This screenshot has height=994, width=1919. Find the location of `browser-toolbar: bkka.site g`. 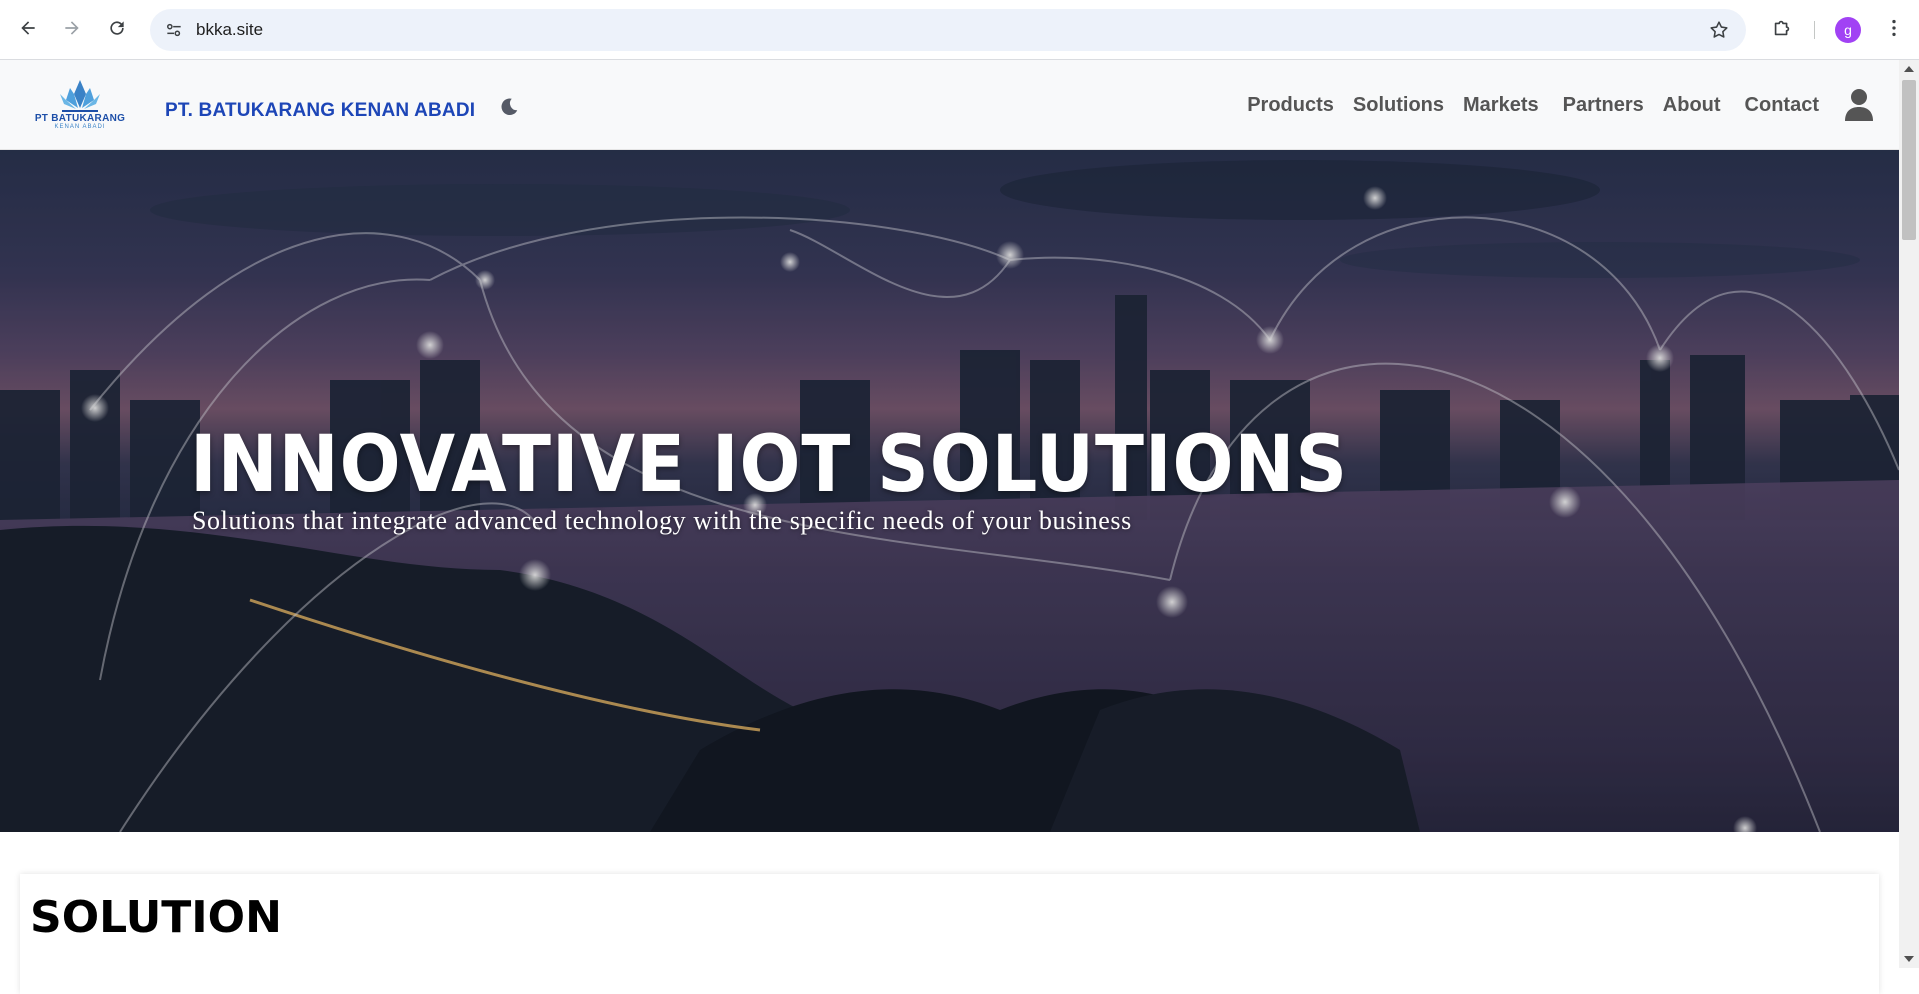

browser-toolbar: bkka.site g is located at coordinates (959, 30).